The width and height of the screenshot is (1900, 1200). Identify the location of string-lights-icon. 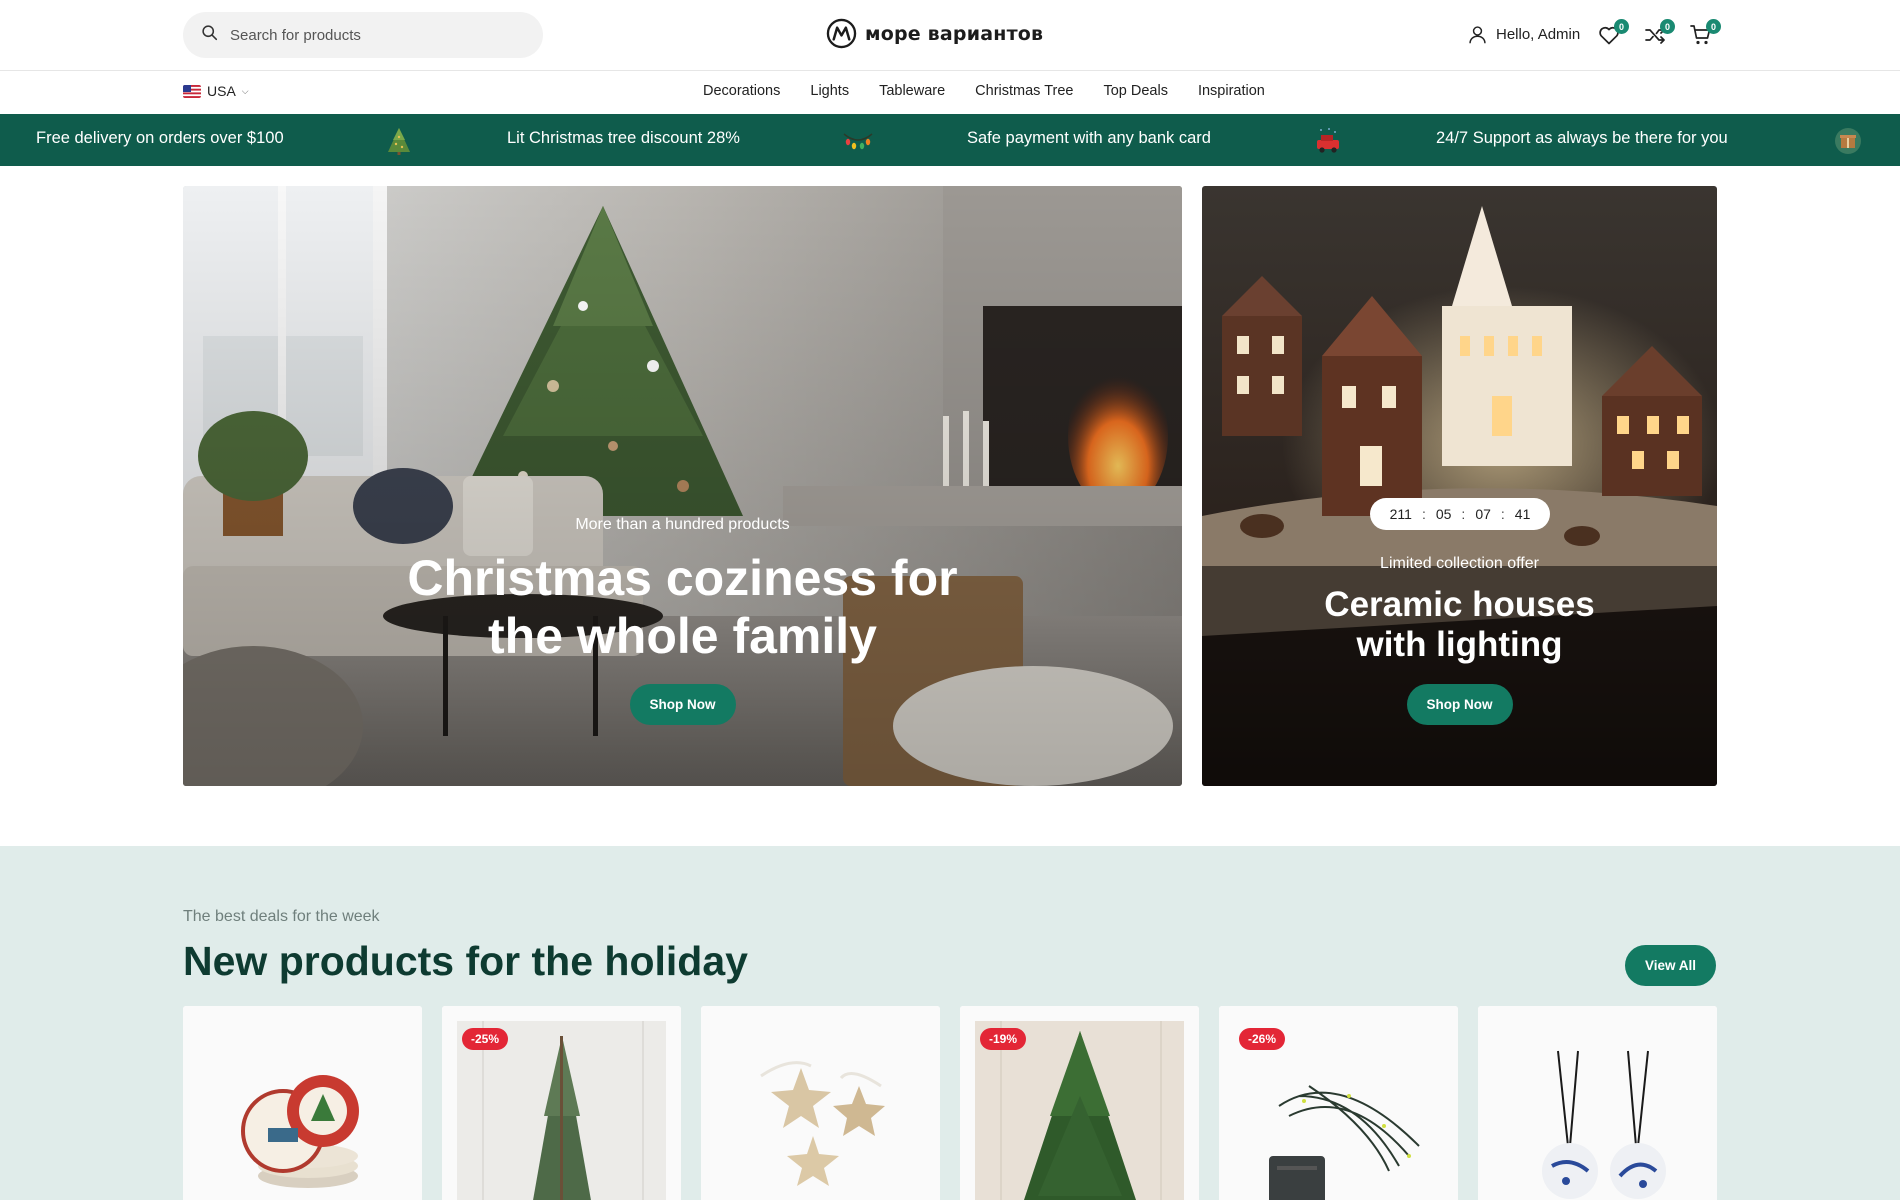
(858, 141).